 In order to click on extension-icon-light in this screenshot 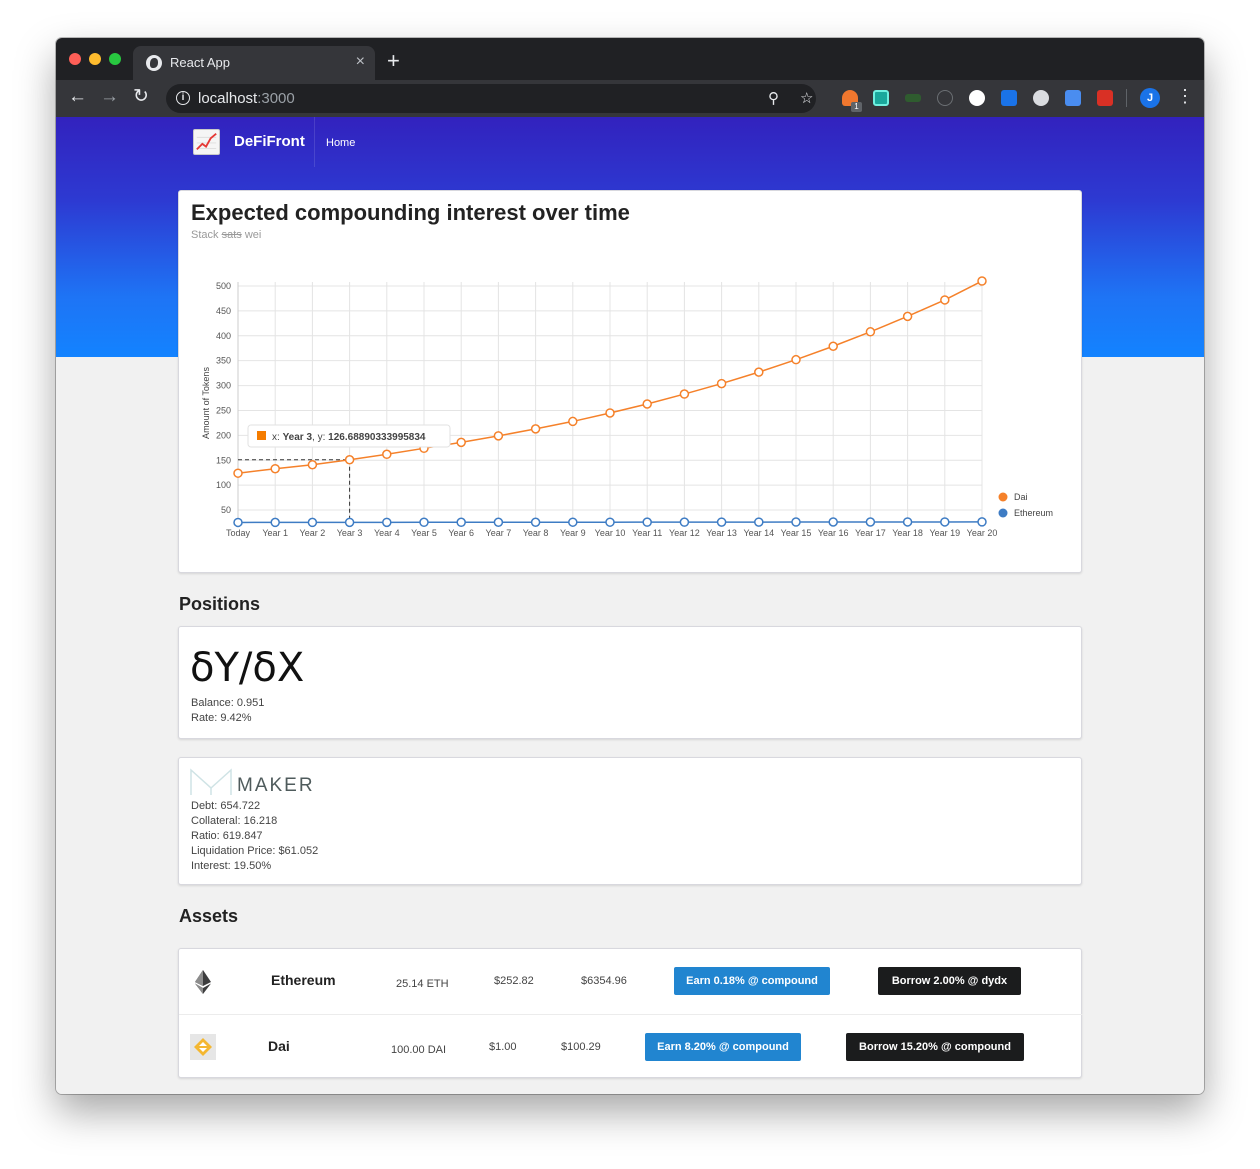, I will do `click(1041, 98)`.